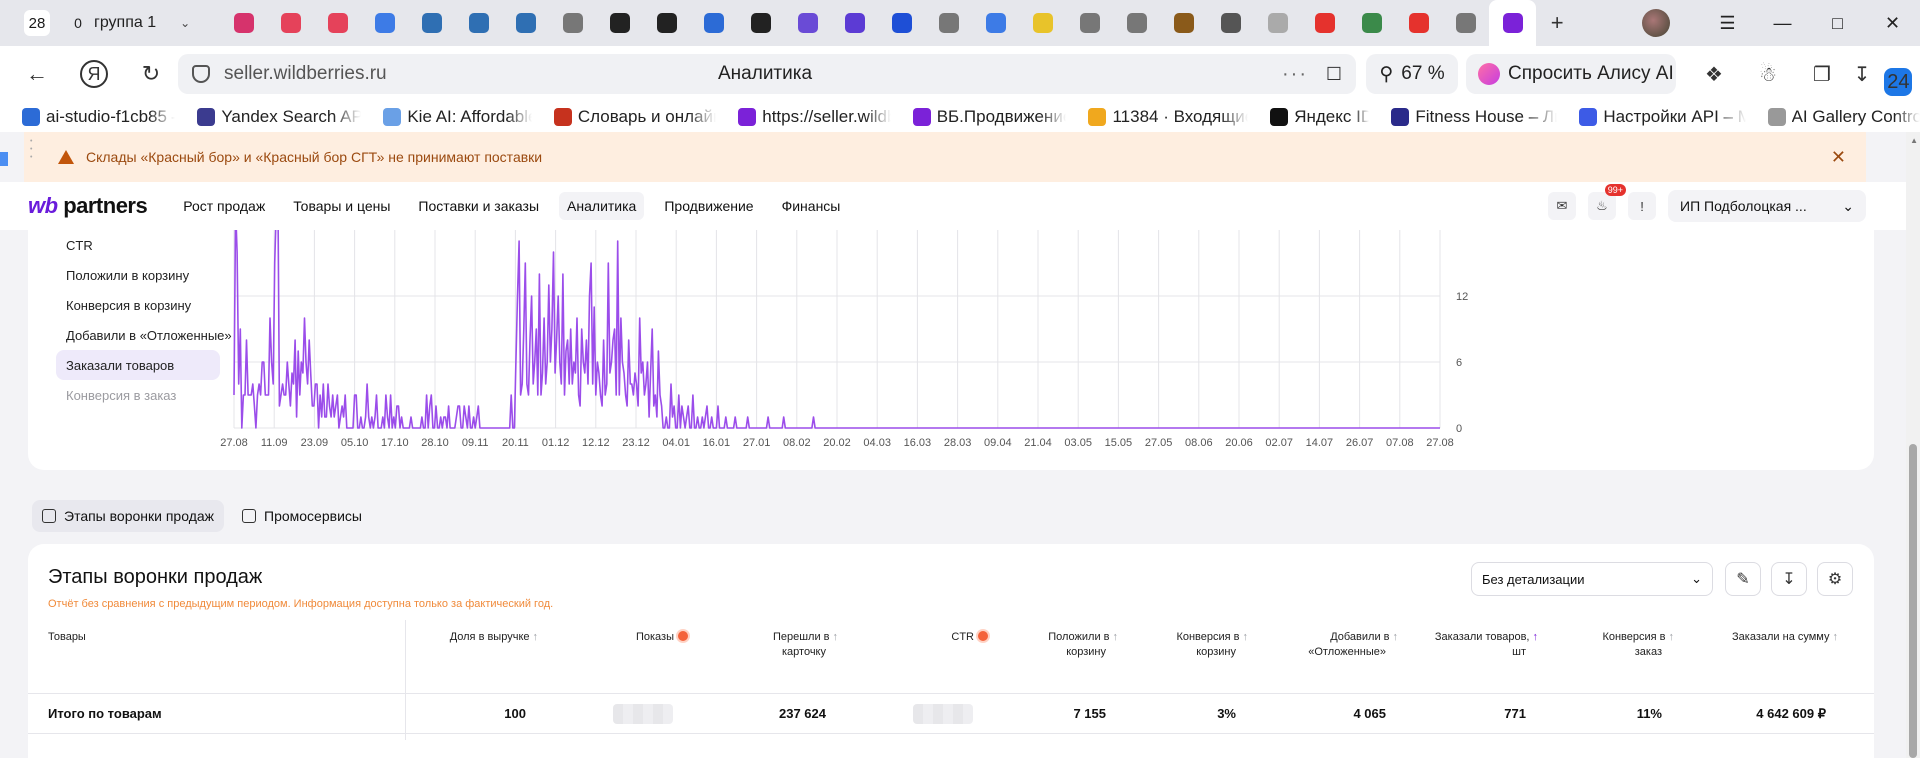 The image size is (1920, 758). I want to click on column-header: Добавили в ↑ «Отложенные», so click(1353, 645).